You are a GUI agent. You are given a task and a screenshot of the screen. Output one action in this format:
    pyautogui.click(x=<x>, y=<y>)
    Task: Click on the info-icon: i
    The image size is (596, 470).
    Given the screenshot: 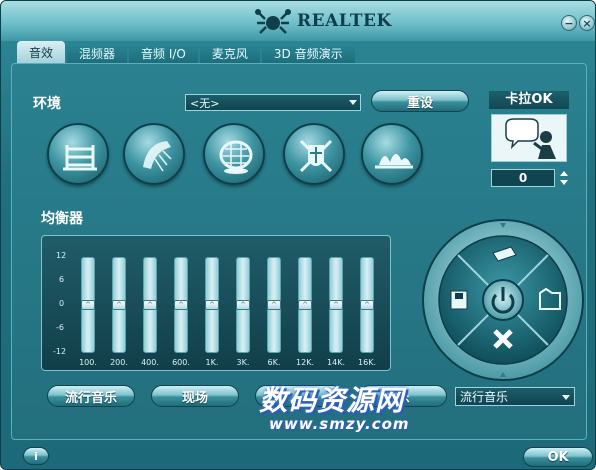 What is the action you would take?
    pyautogui.click(x=36, y=456)
    